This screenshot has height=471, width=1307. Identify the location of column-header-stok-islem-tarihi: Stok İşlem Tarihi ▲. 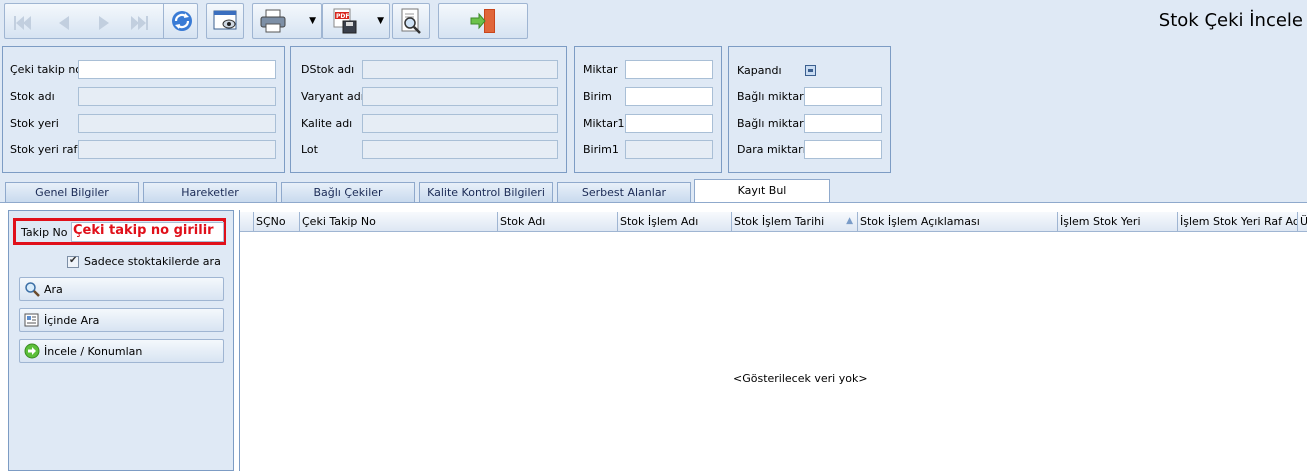
(795, 222).